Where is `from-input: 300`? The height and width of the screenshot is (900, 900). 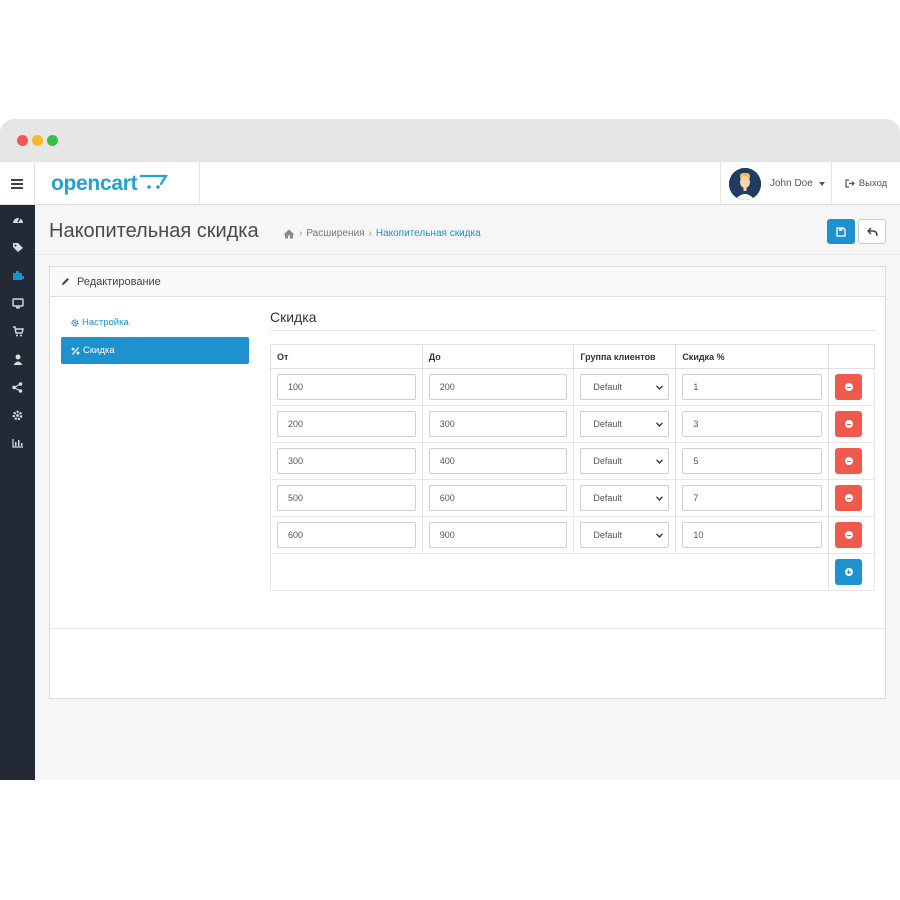 from-input: 300 is located at coordinates (346, 461).